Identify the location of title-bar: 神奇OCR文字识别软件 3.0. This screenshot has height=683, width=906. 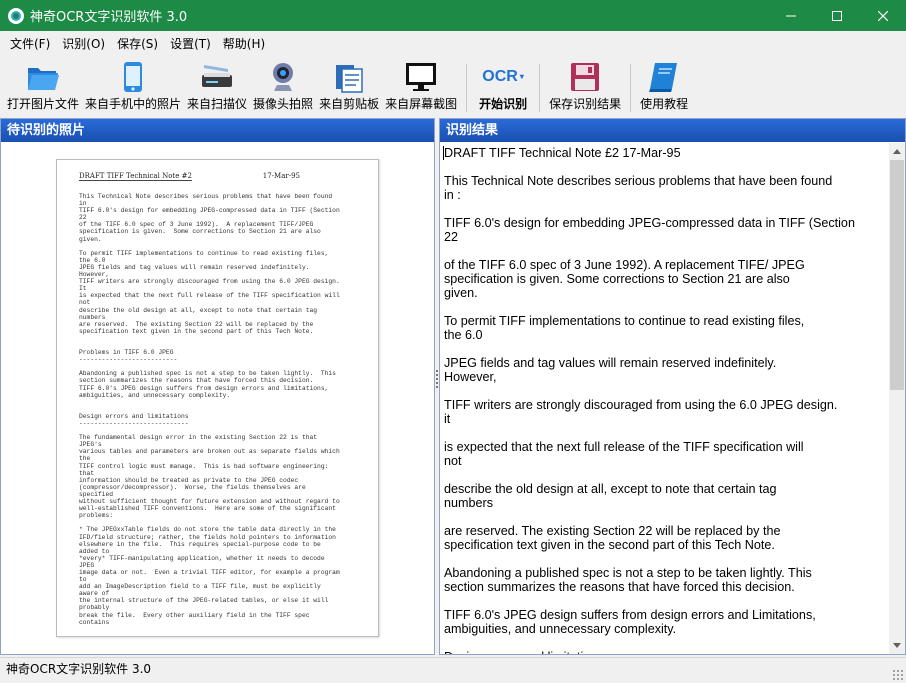
(453, 15).